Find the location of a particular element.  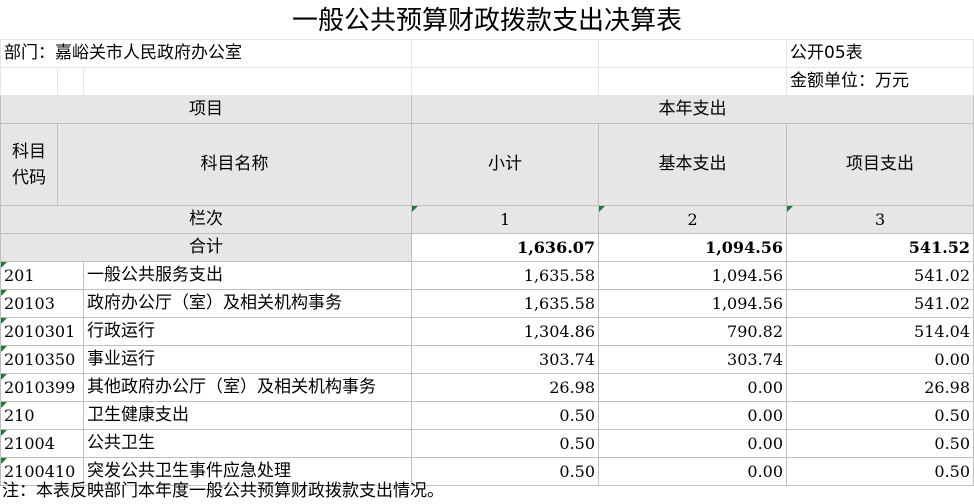

header-project-exp: 项目支出 is located at coordinates (880, 164).